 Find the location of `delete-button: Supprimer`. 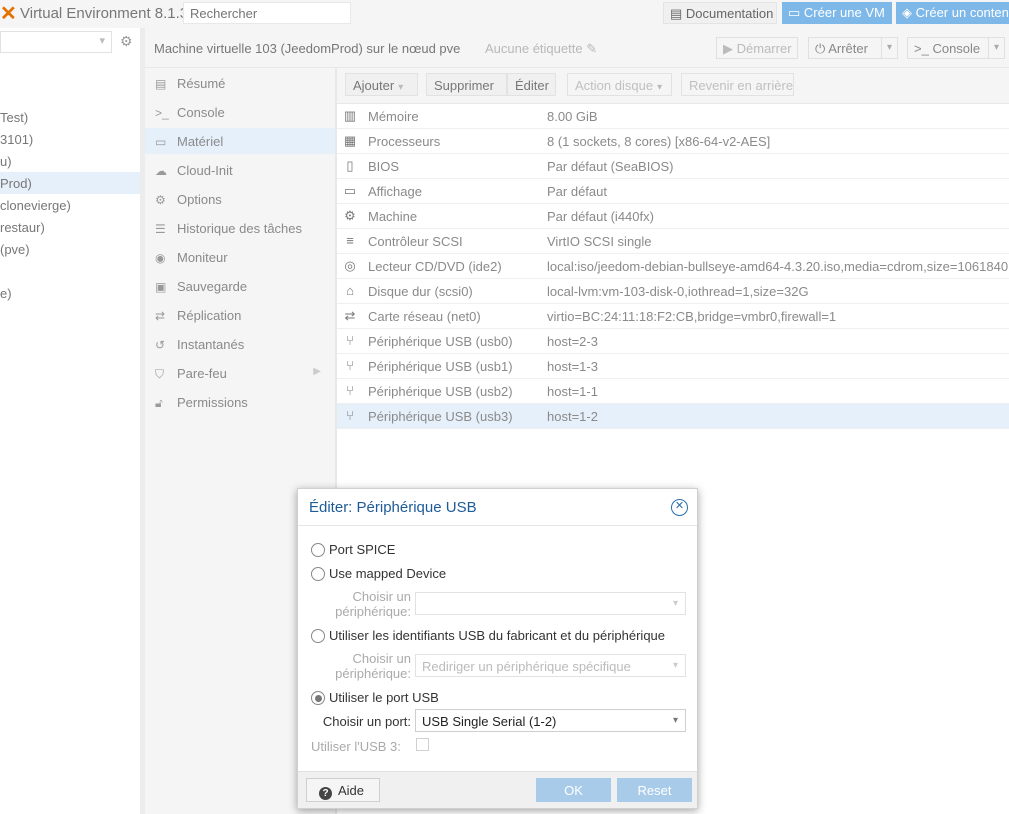

delete-button: Supprimer is located at coordinates (466, 84).